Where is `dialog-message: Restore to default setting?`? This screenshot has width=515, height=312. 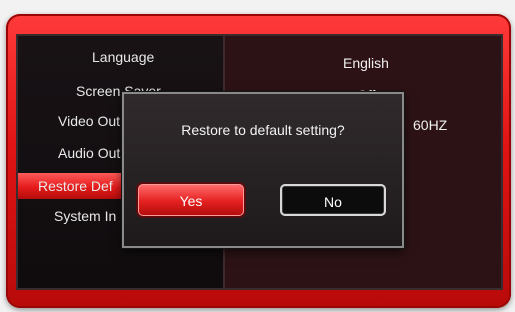
dialog-message: Restore to default setting? is located at coordinates (263, 130).